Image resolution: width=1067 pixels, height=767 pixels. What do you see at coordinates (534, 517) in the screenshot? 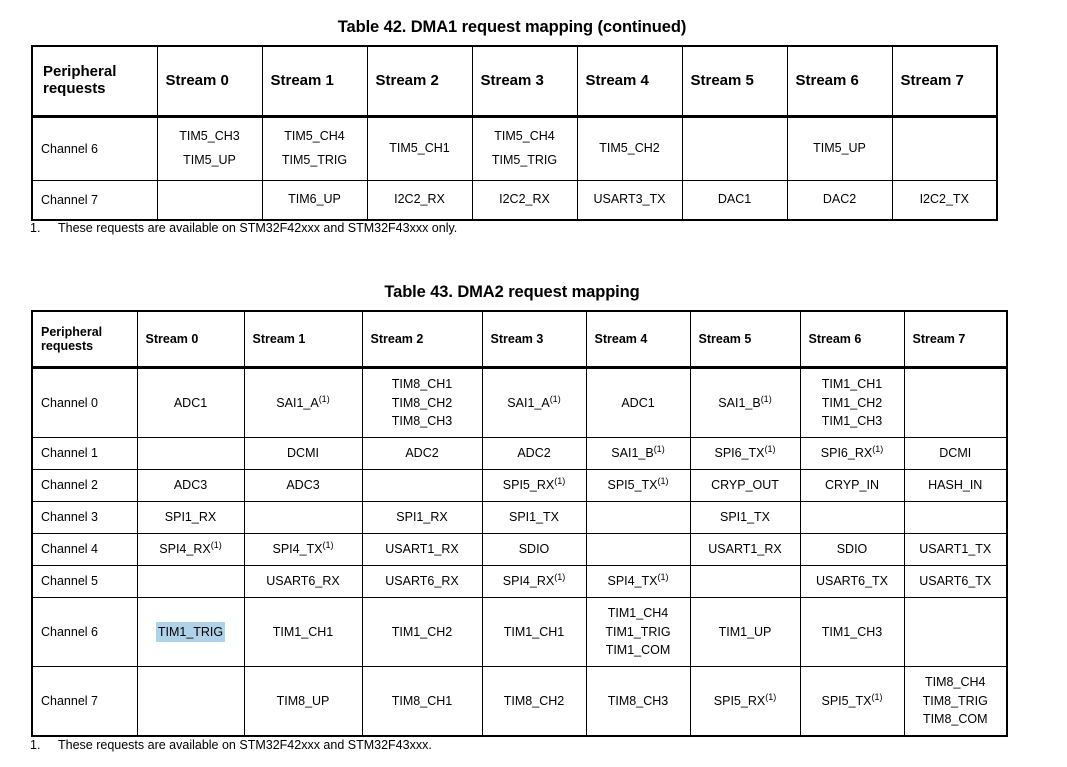
I see `cell-channel-3-stream-3: SPI1_TX` at bounding box center [534, 517].